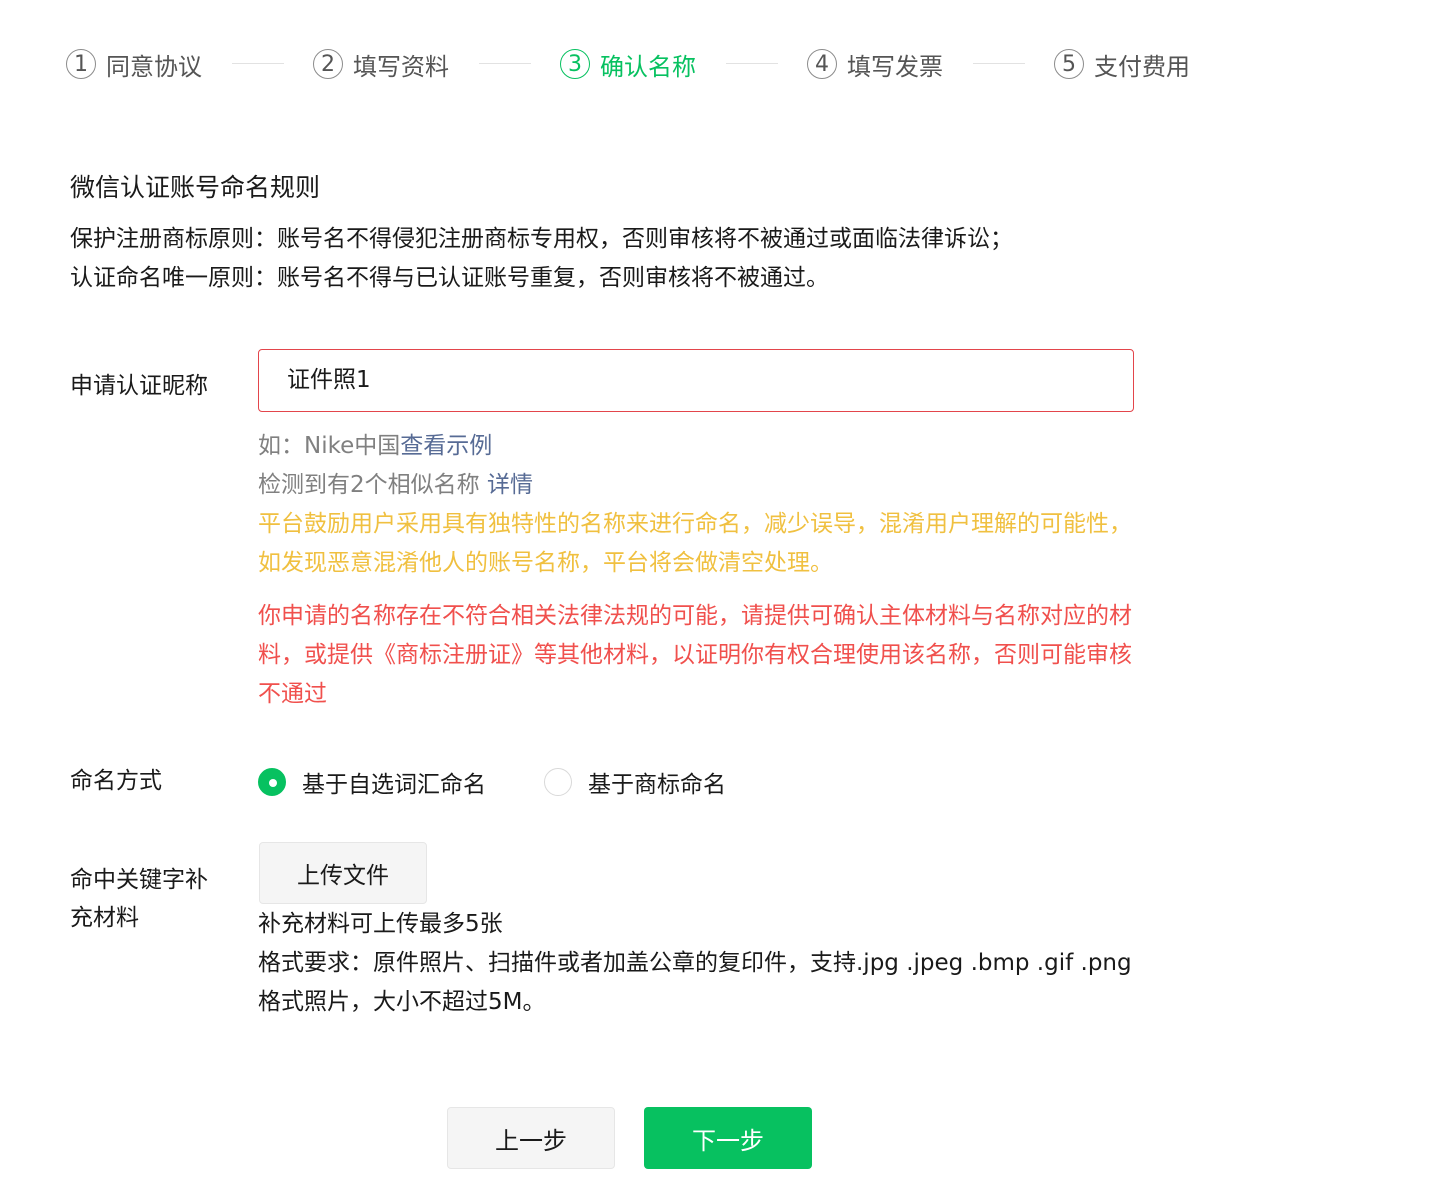 This screenshot has height=1195, width=1435. I want to click on step-confirm-name: 3 确认名称, so click(628, 64).